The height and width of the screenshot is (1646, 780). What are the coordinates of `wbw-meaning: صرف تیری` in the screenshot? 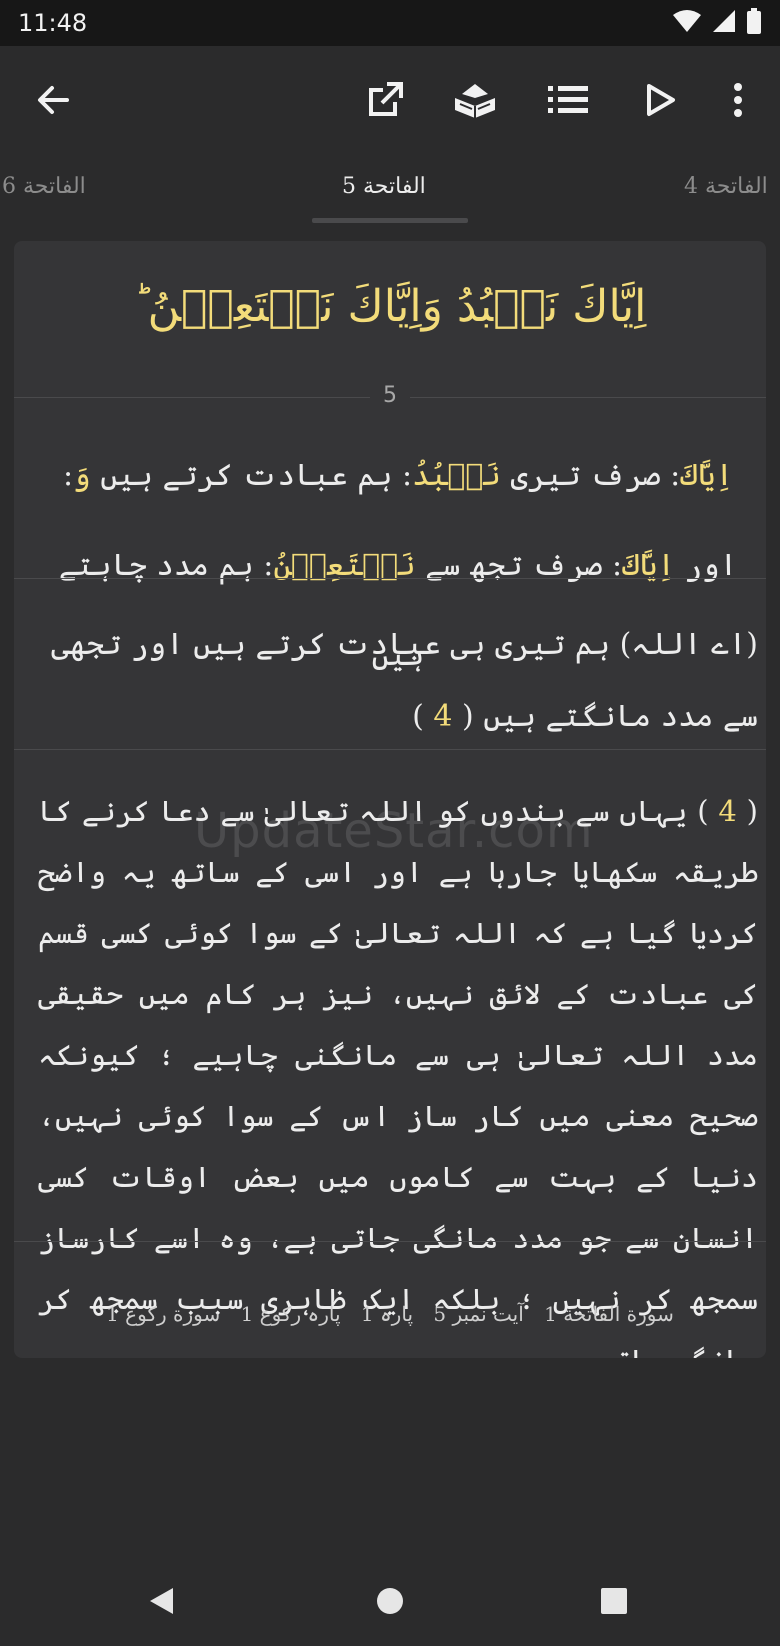 It's located at (585, 475).